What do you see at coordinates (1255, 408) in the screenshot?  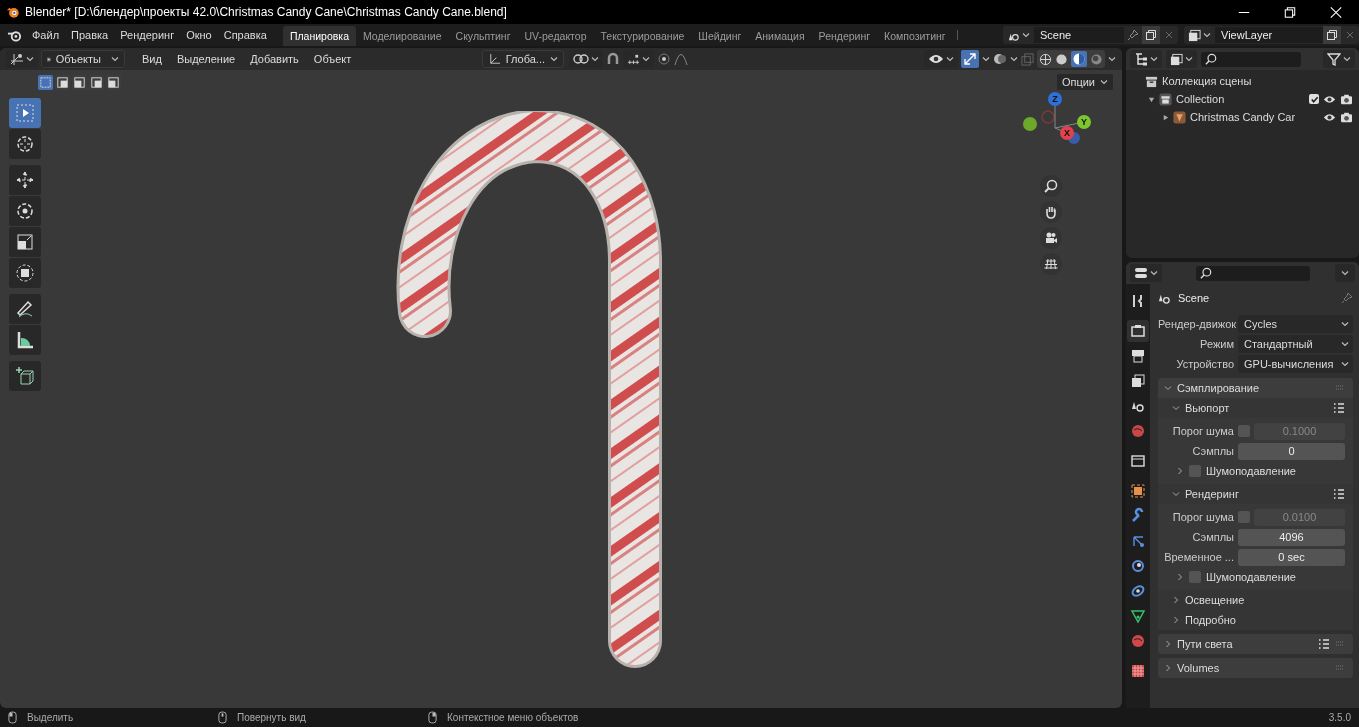 I see `subpanel-header: Вьюпорт` at bounding box center [1255, 408].